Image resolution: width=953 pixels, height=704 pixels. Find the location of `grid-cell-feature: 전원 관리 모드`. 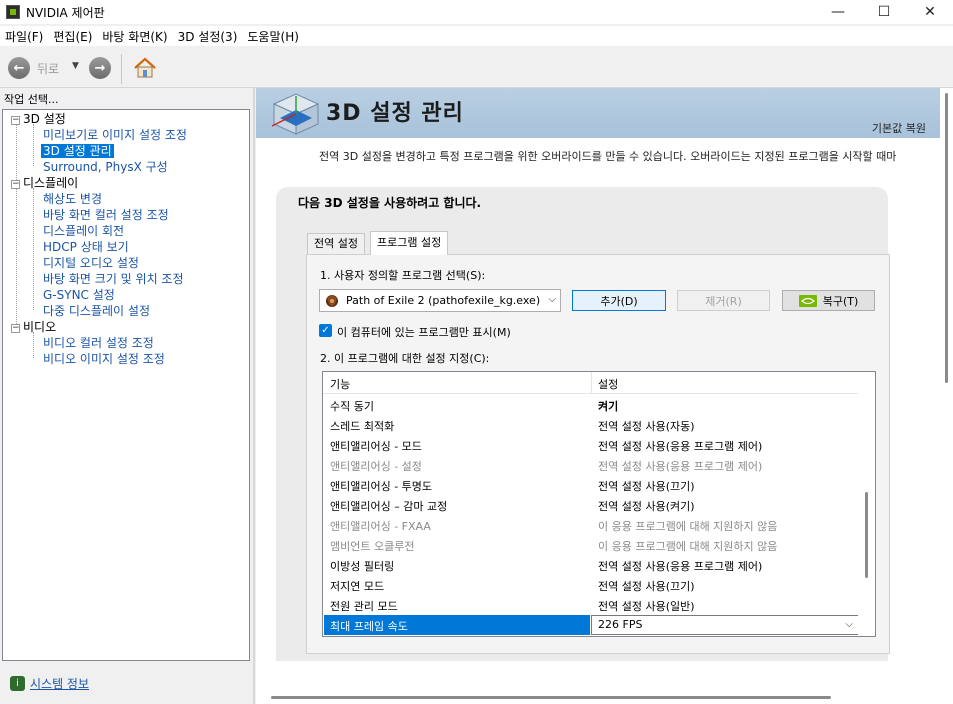

grid-cell-feature: 전원 관리 모드 is located at coordinates (364, 606).